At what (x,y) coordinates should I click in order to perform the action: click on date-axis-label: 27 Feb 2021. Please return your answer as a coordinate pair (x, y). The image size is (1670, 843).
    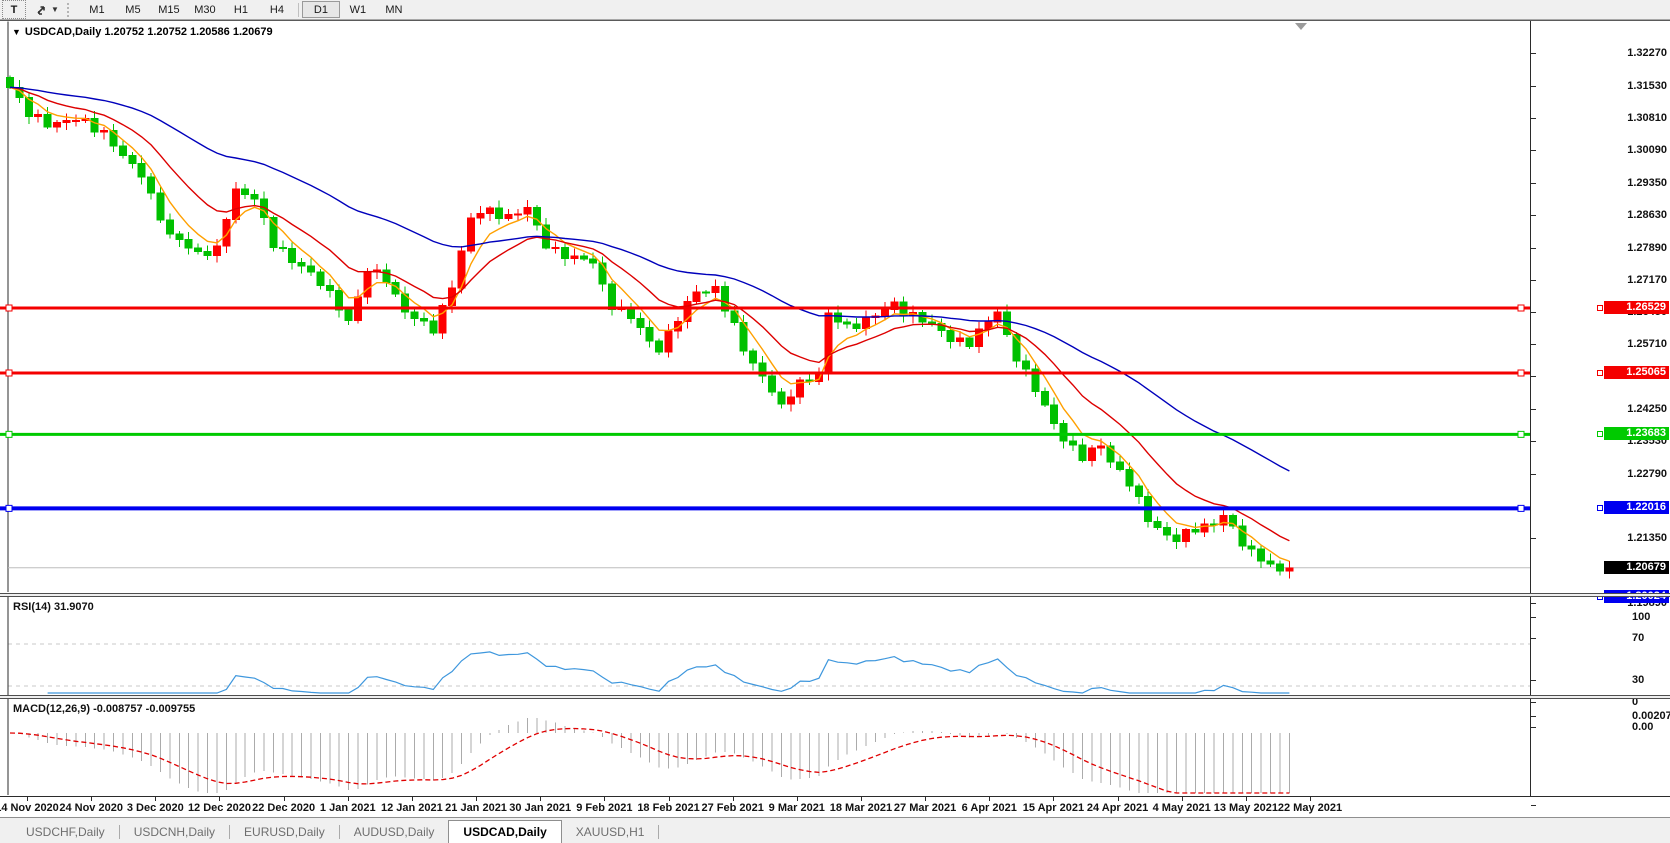
    Looking at the image, I should click on (732, 808).